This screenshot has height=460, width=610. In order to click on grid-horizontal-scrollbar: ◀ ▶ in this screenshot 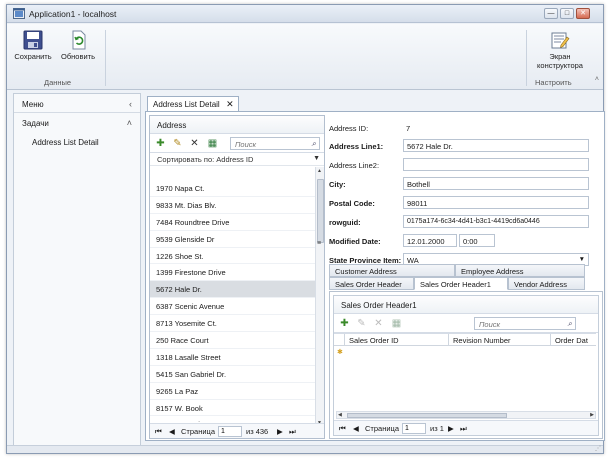, I will do `click(466, 415)`.